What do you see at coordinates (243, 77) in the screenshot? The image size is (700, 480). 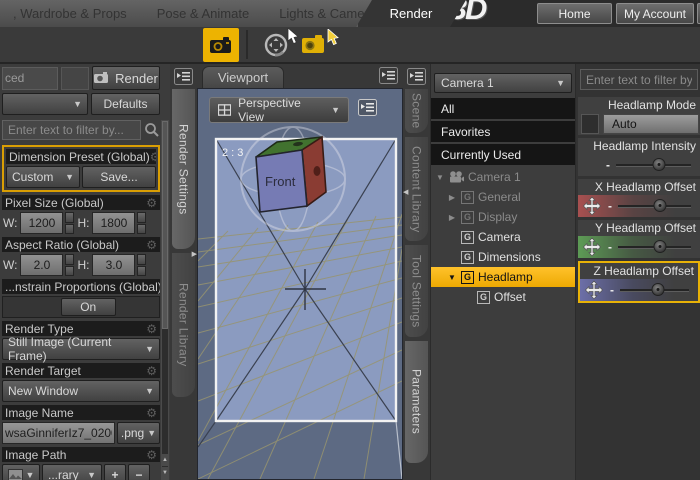 I see `tab-viewport: Viewport` at bounding box center [243, 77].